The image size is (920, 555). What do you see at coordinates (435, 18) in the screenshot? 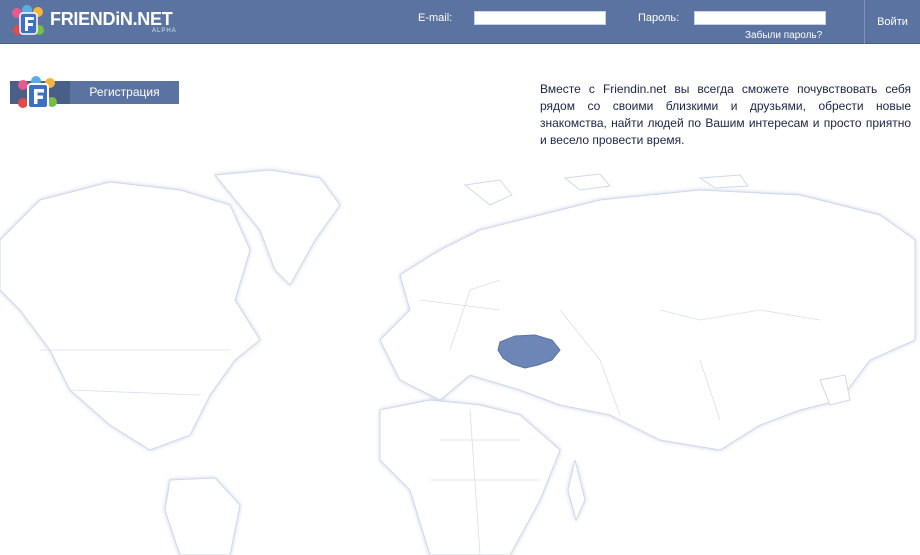
I see `email-label: E-mail:` at bounding box center [435, 18].